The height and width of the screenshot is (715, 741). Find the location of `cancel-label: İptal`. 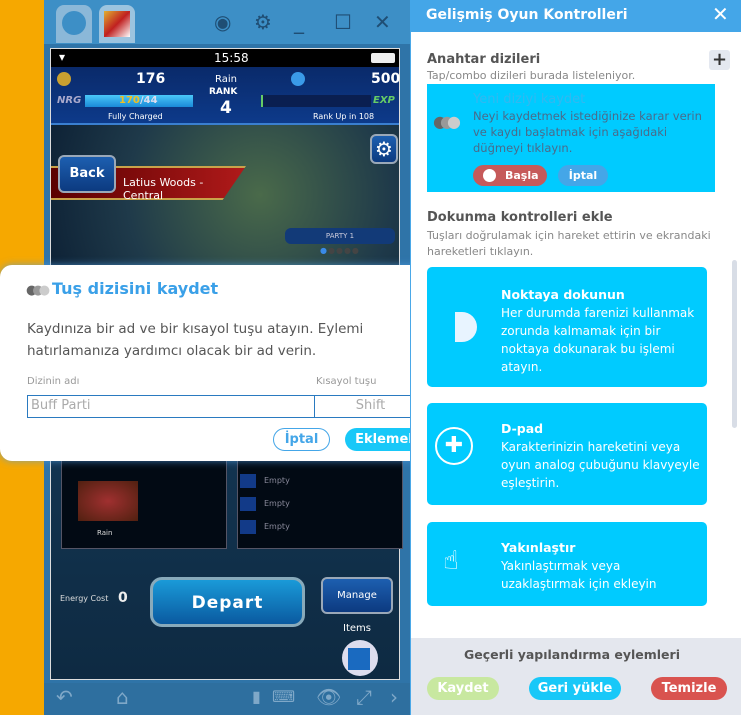

cancel-label: İptal is located at coordinates (583, 175).